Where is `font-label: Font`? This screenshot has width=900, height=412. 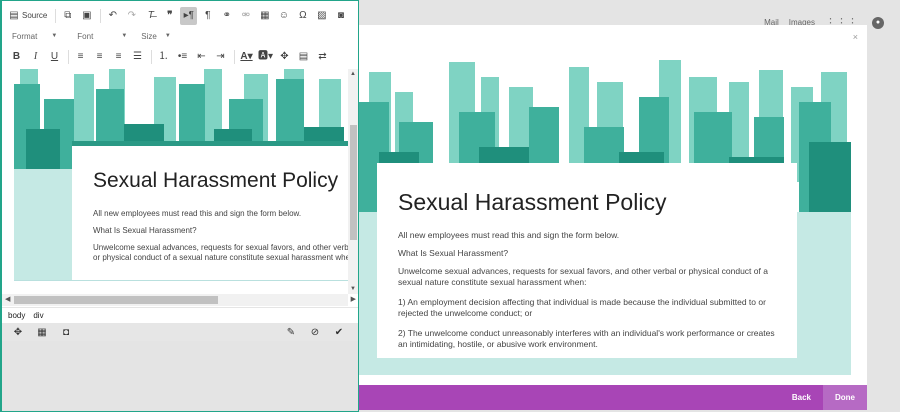 font-label: Font is located at coordinates (85, 36).